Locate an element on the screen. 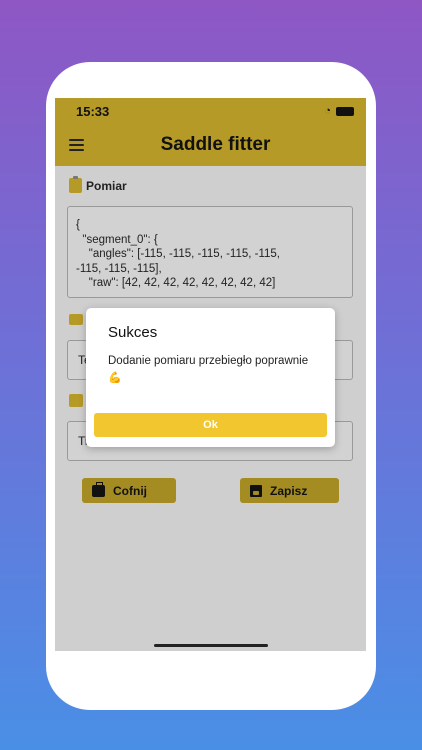 The height and width of the screenshot is (750, 422). dialog-message: Dodanie pomiaru przebiegło poprawnie 💪 is located at coordinates (210, 370).